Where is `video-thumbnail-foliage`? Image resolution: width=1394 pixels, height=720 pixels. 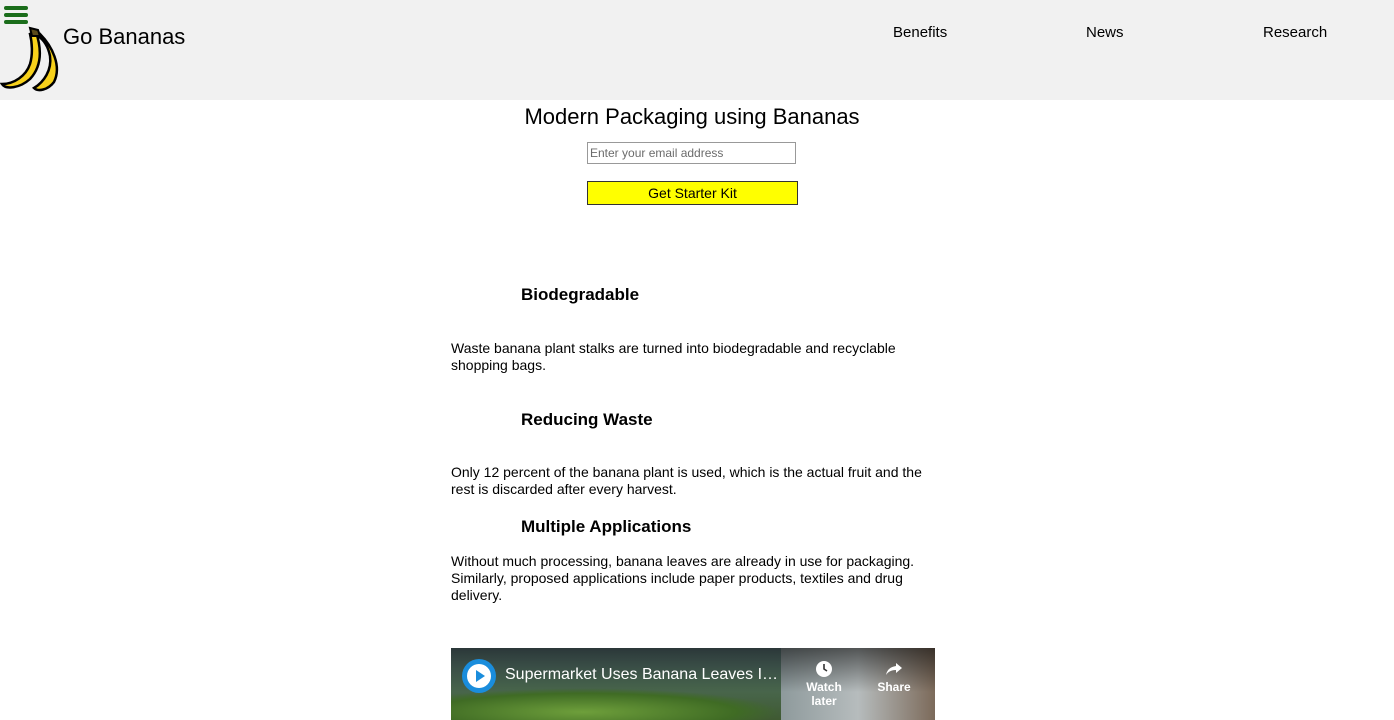 video-thumbnail-foliage is located at coordinates (616, 704).